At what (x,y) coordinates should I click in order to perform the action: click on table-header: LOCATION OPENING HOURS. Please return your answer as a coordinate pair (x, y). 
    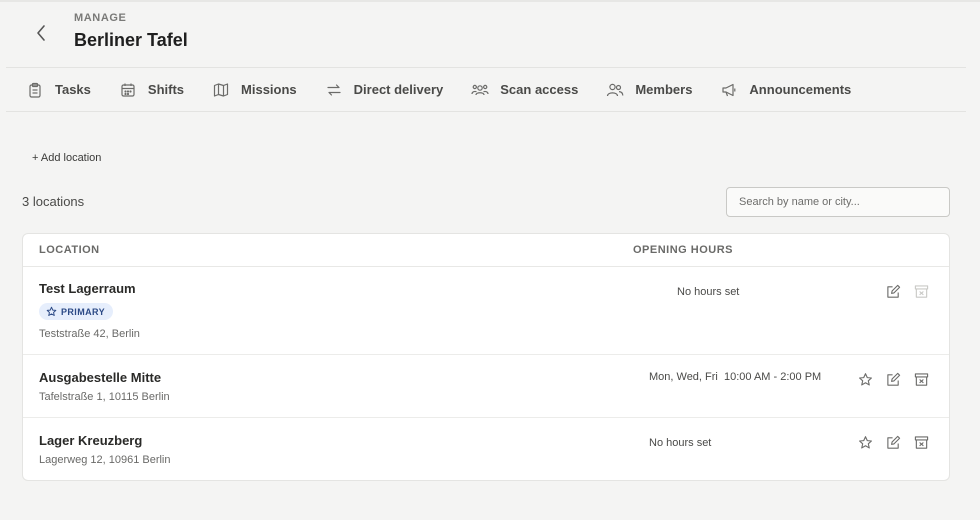
    Looking at the image, I should click on (486, 250).